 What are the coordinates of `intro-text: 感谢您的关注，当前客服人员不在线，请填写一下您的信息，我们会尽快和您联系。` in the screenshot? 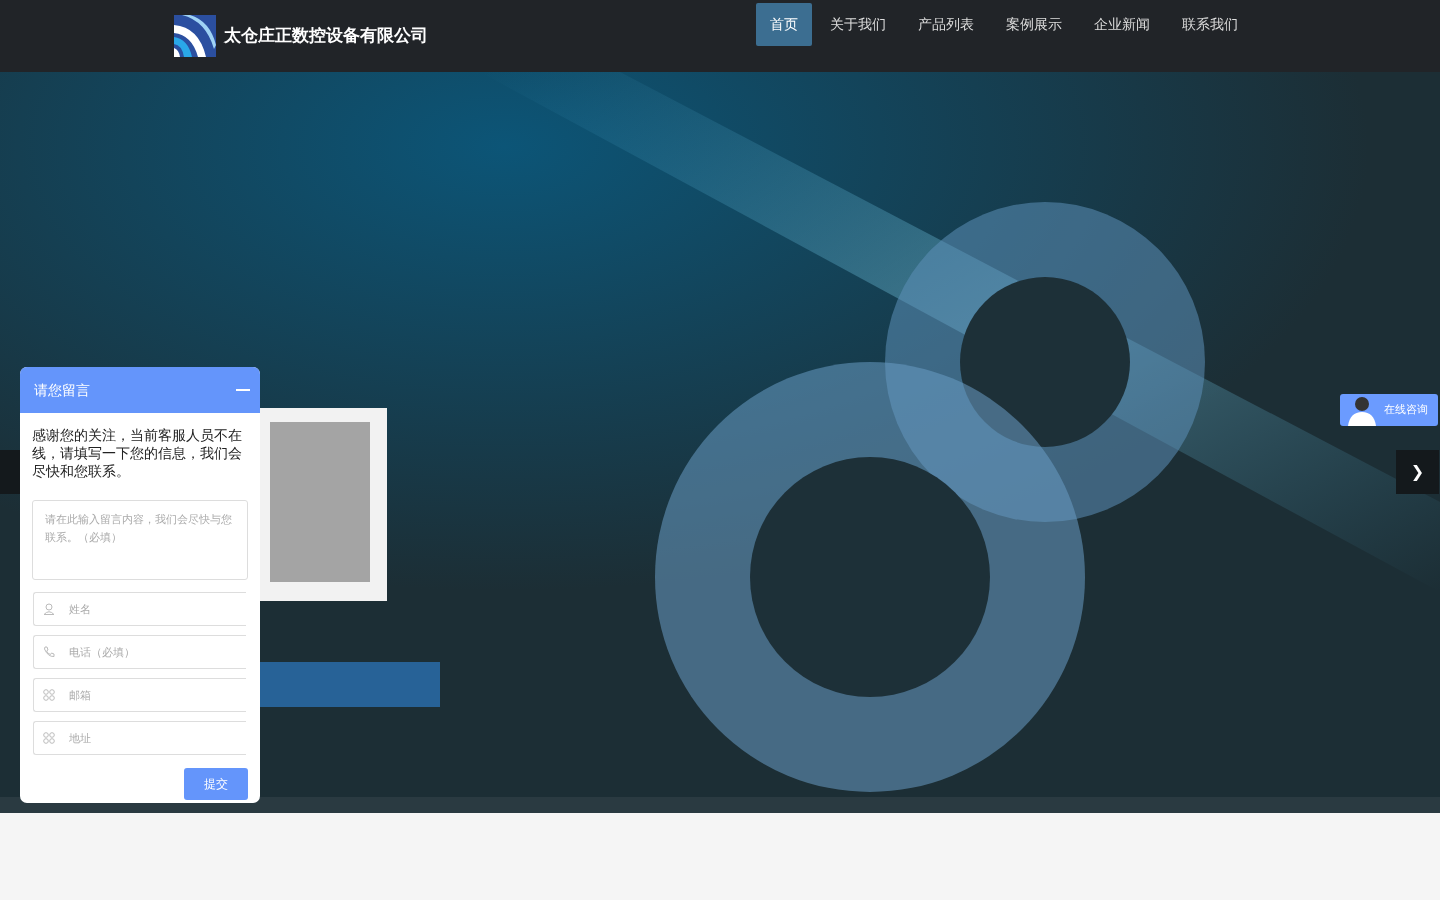 It's located at (137, 453).